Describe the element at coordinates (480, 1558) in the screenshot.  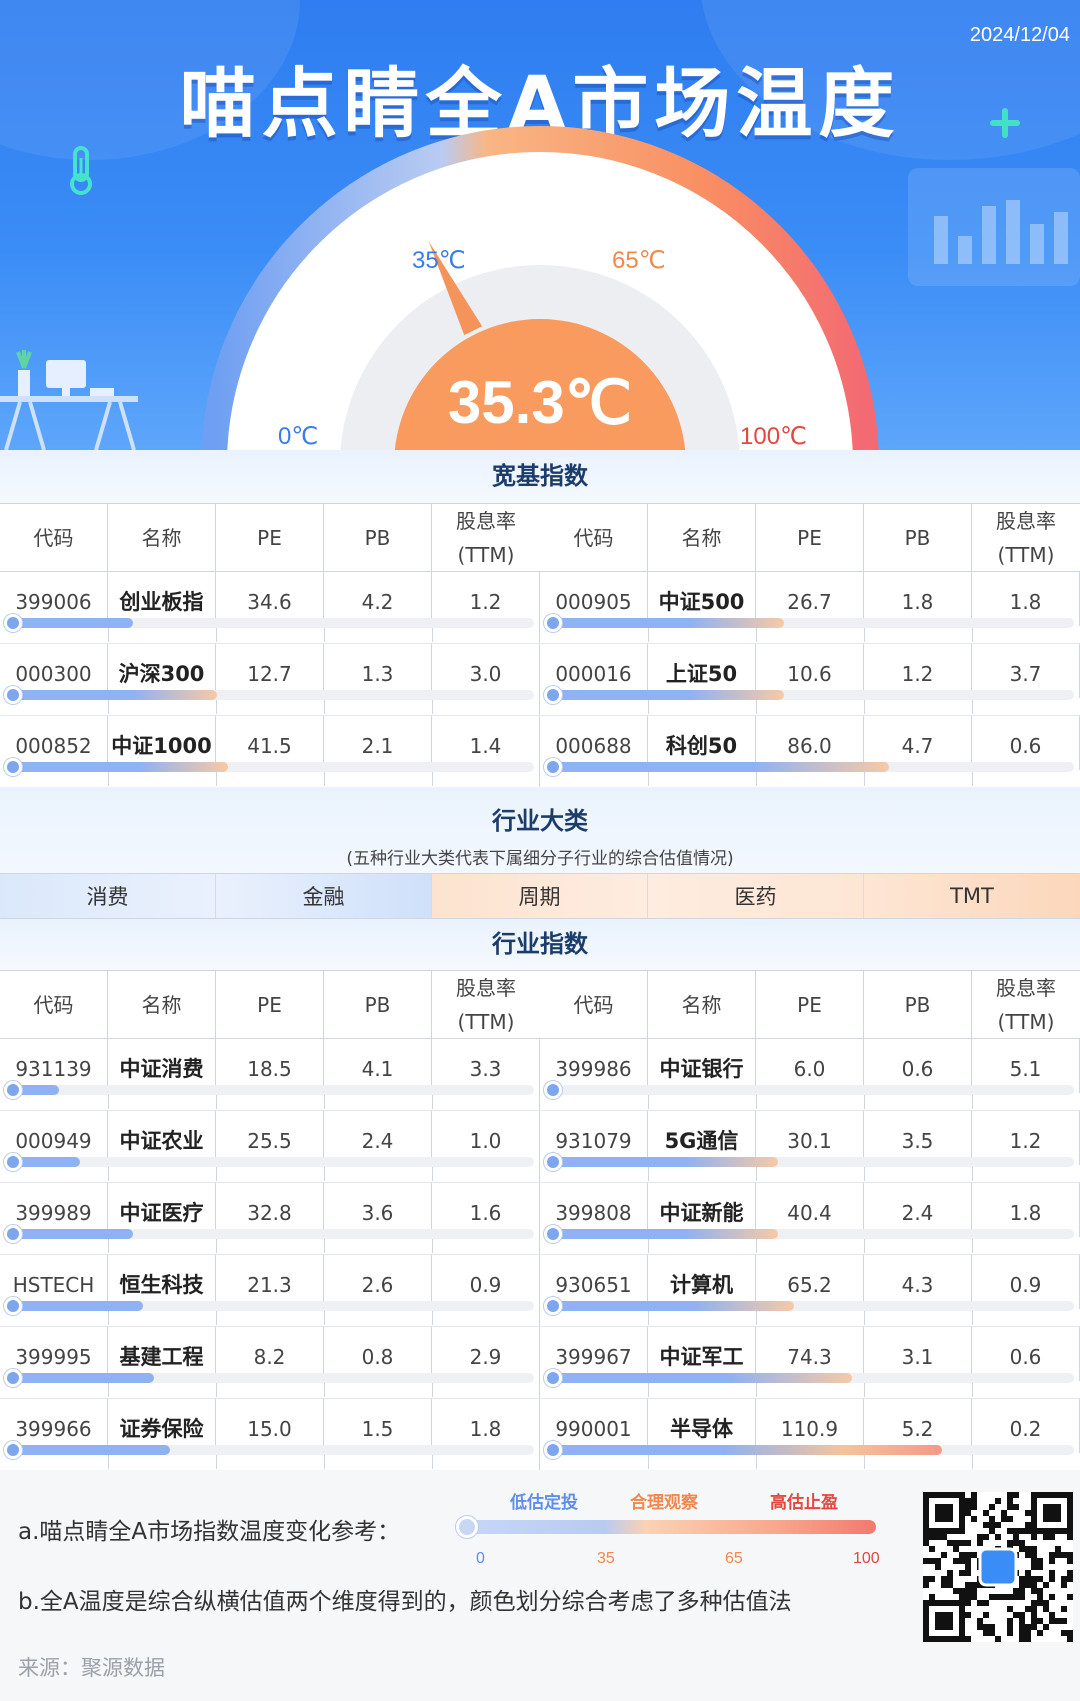
I see `scale-num-0: 0` at that location.